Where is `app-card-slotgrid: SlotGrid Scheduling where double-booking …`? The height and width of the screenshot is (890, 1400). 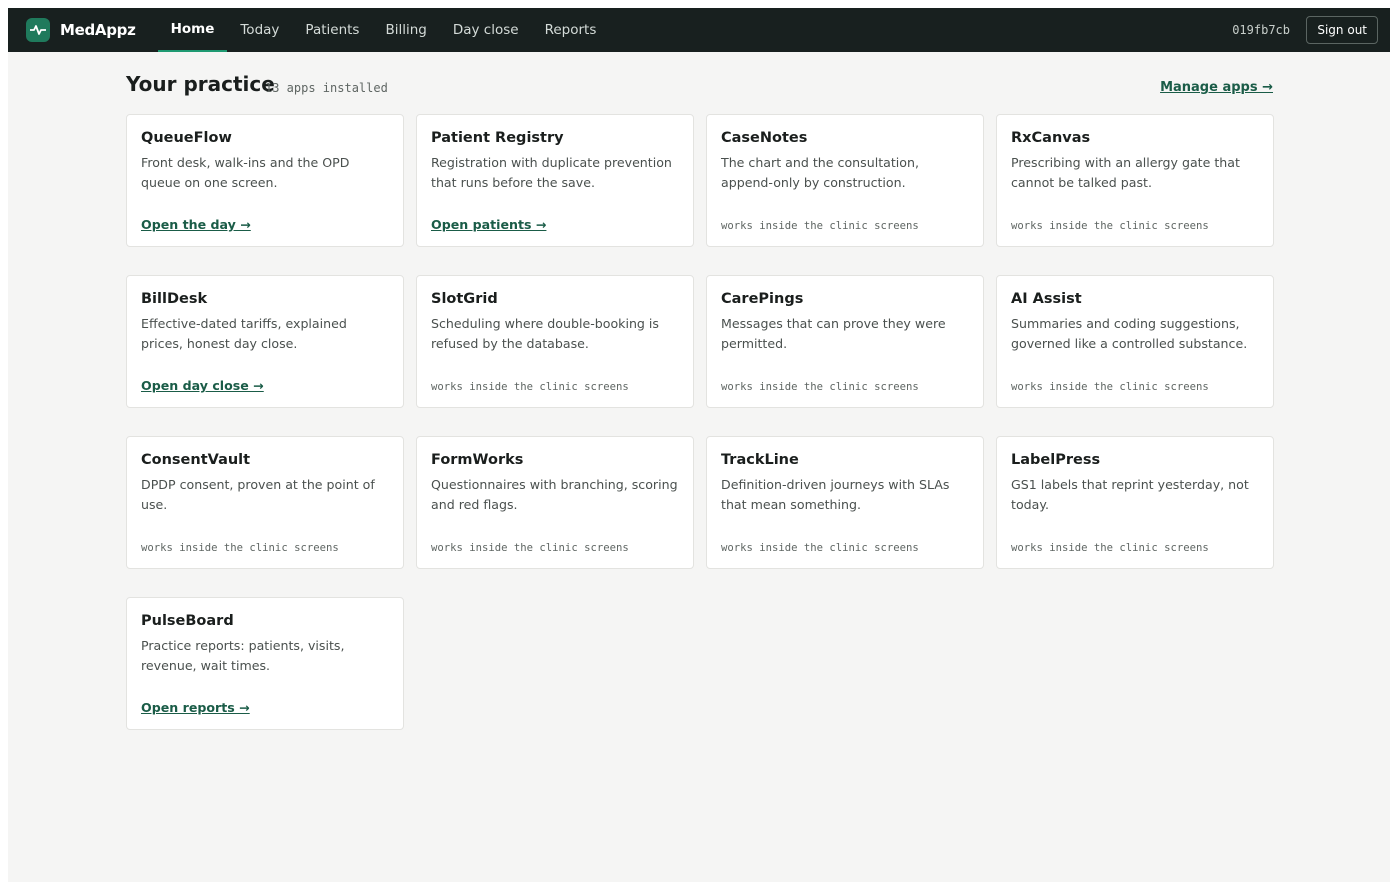
app-card-slotgrid: SlotGrid Scheduling where double-booking … is located at coordinates (555, 341).